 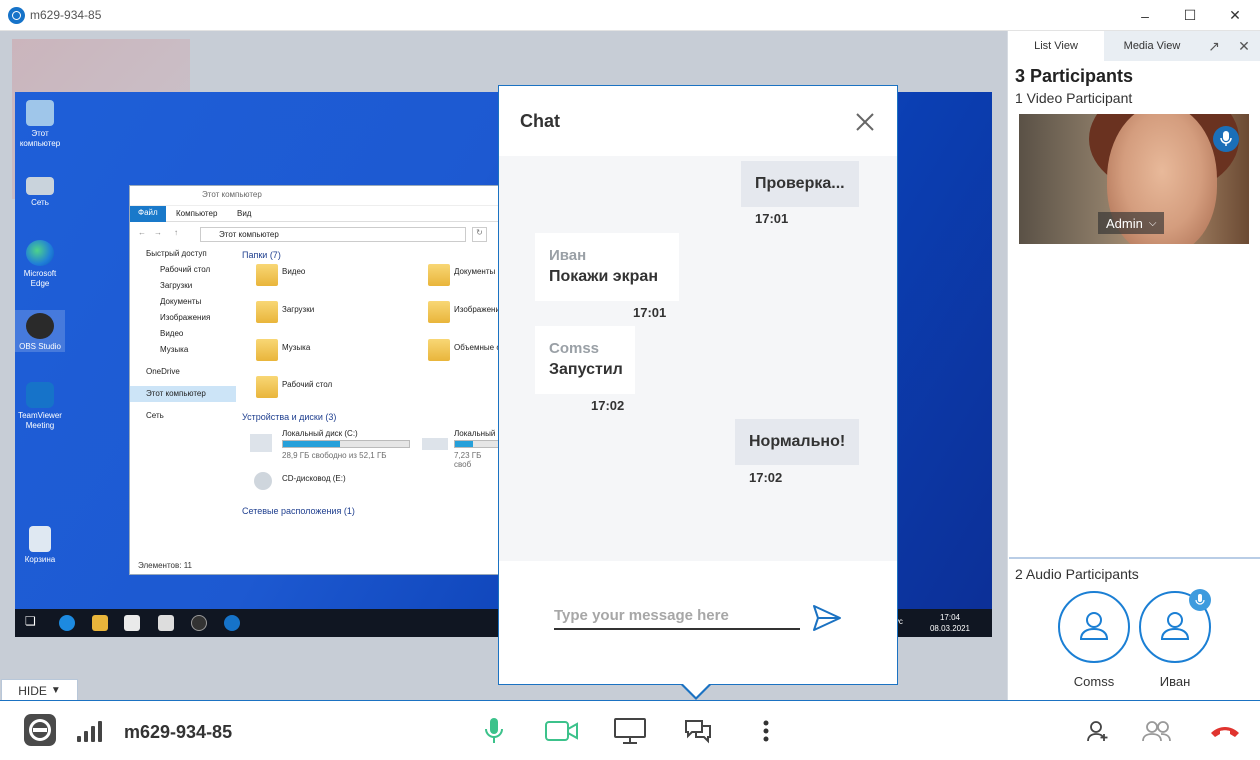 I want to click on explorer-address-bar: Этот компьютер, so click(x=333, y=234).